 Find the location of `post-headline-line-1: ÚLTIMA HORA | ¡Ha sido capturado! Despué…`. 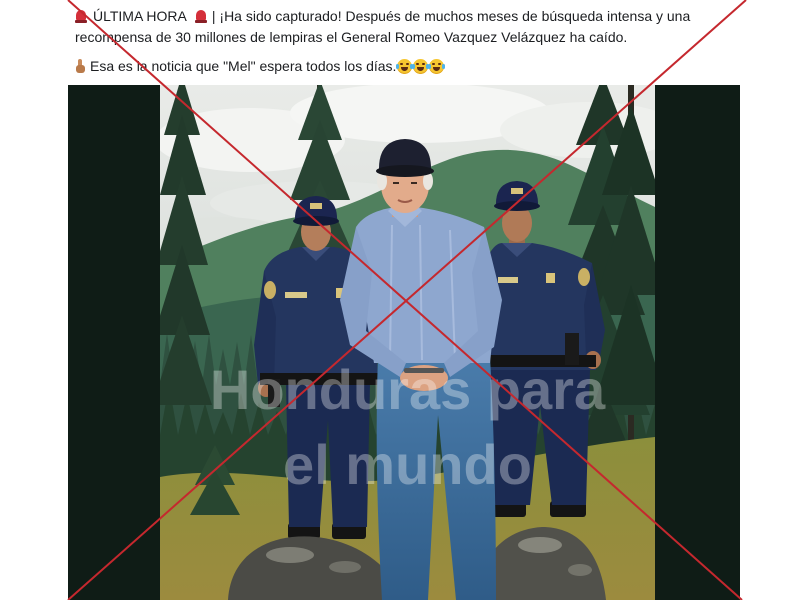

post-headline-line-1: ÚLTIMA HORA | ¡Ha sido capturado! Despué… is located at coordinates (382, 16).